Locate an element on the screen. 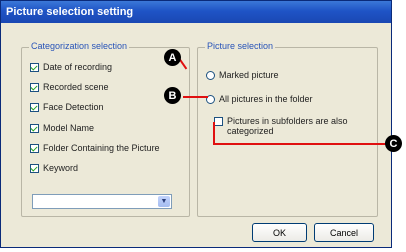 This screenshot has height=252, width=406. keyword-combobox: ▼ is located at coordinates (102, 201).